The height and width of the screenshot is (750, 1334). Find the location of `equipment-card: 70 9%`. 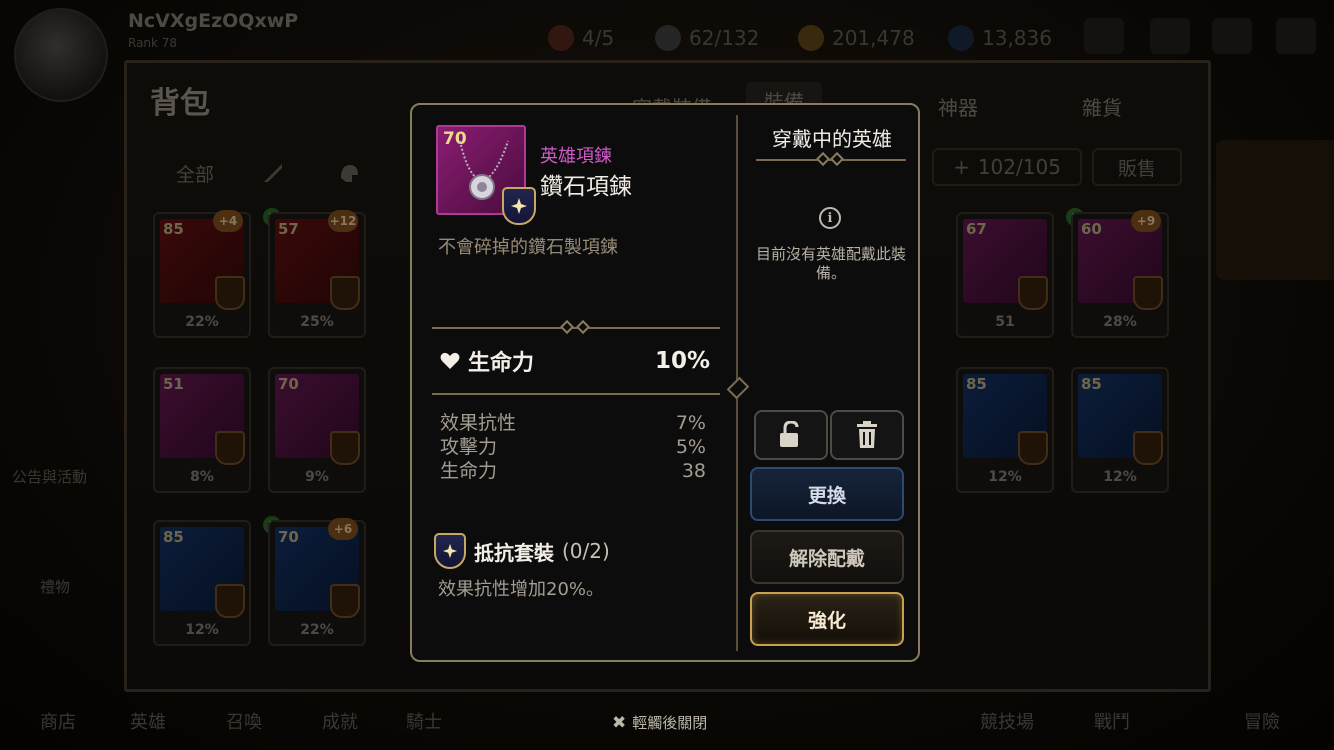

equipment-card: 70 9% is located at coordinates (317, 430).